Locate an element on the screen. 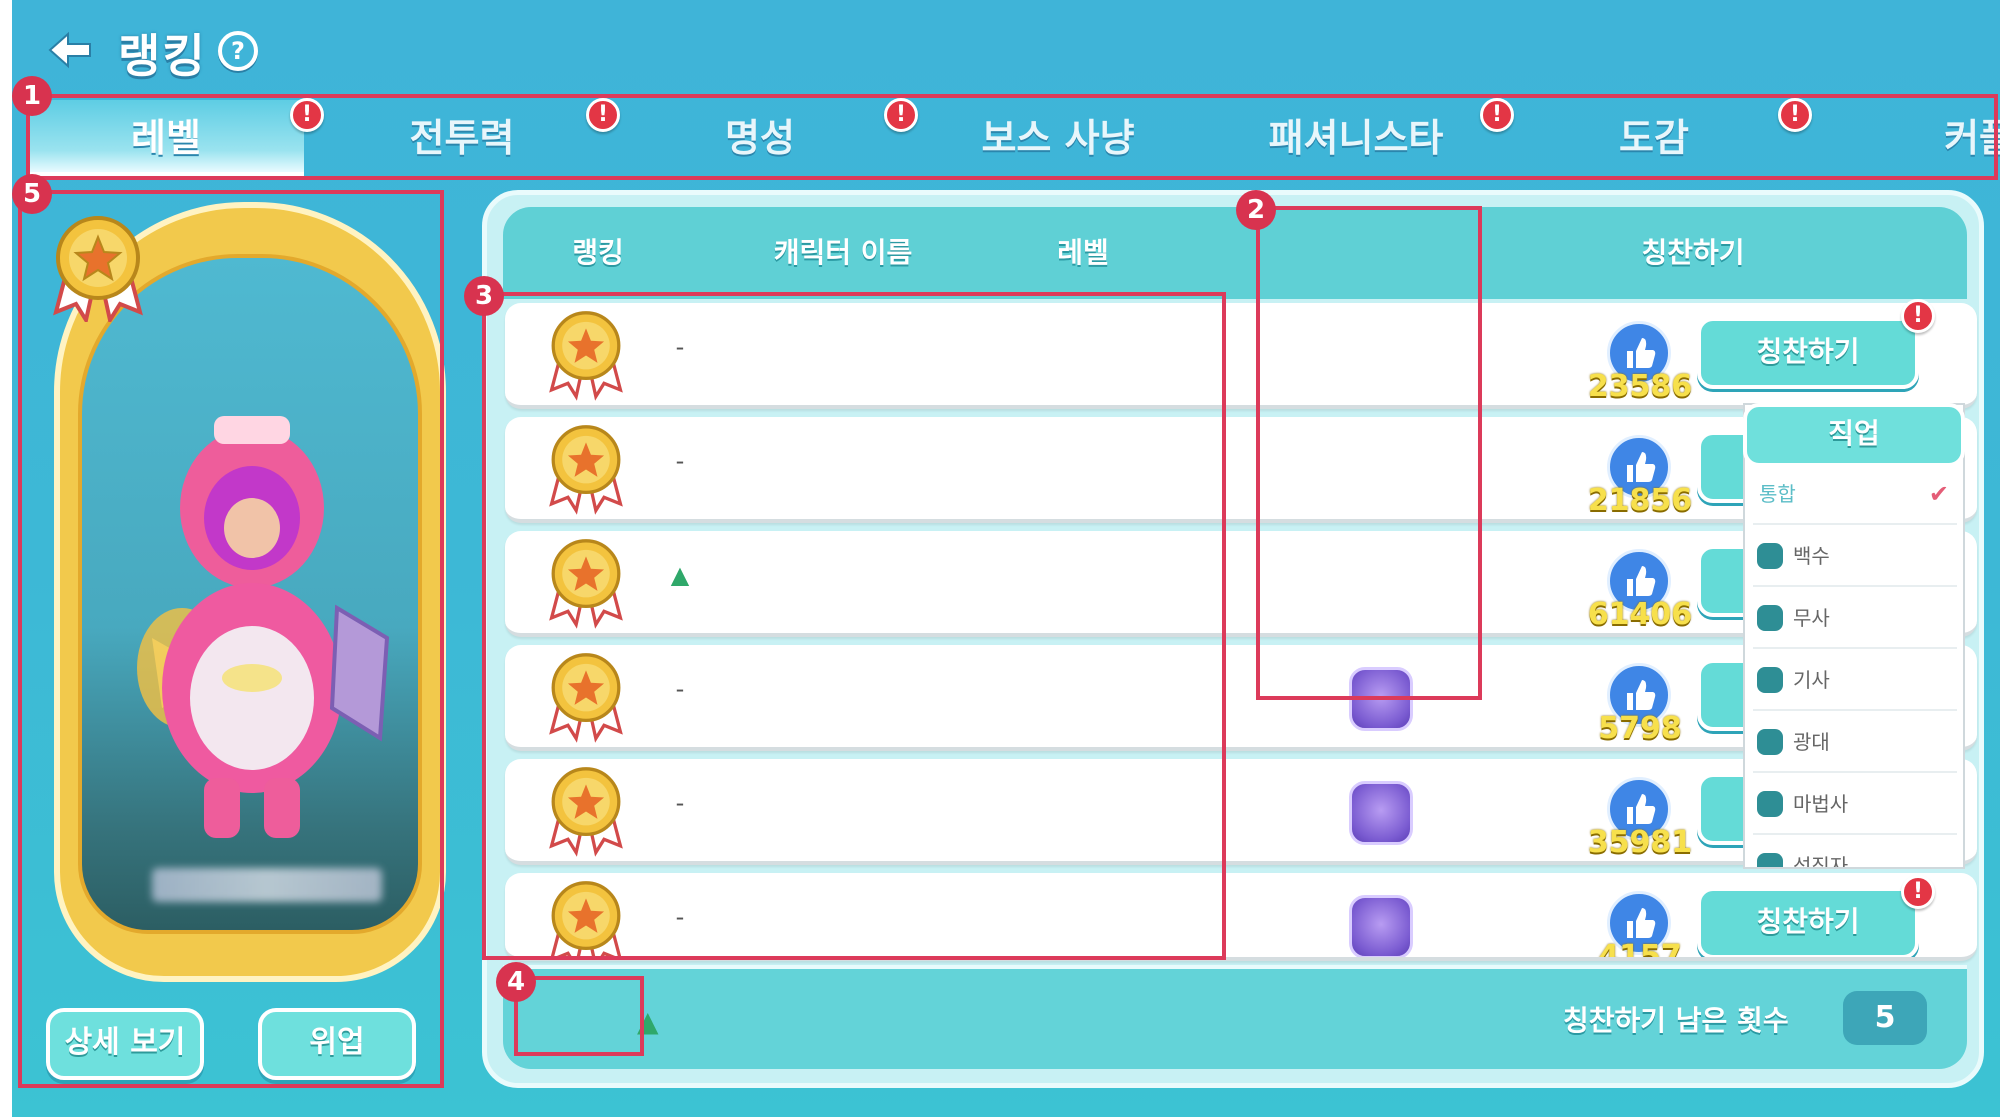 Image resolution: width=2000 pixels, height=1117 pixels. job-option-mage: 마법사 is located at coordinates (1855, 804).